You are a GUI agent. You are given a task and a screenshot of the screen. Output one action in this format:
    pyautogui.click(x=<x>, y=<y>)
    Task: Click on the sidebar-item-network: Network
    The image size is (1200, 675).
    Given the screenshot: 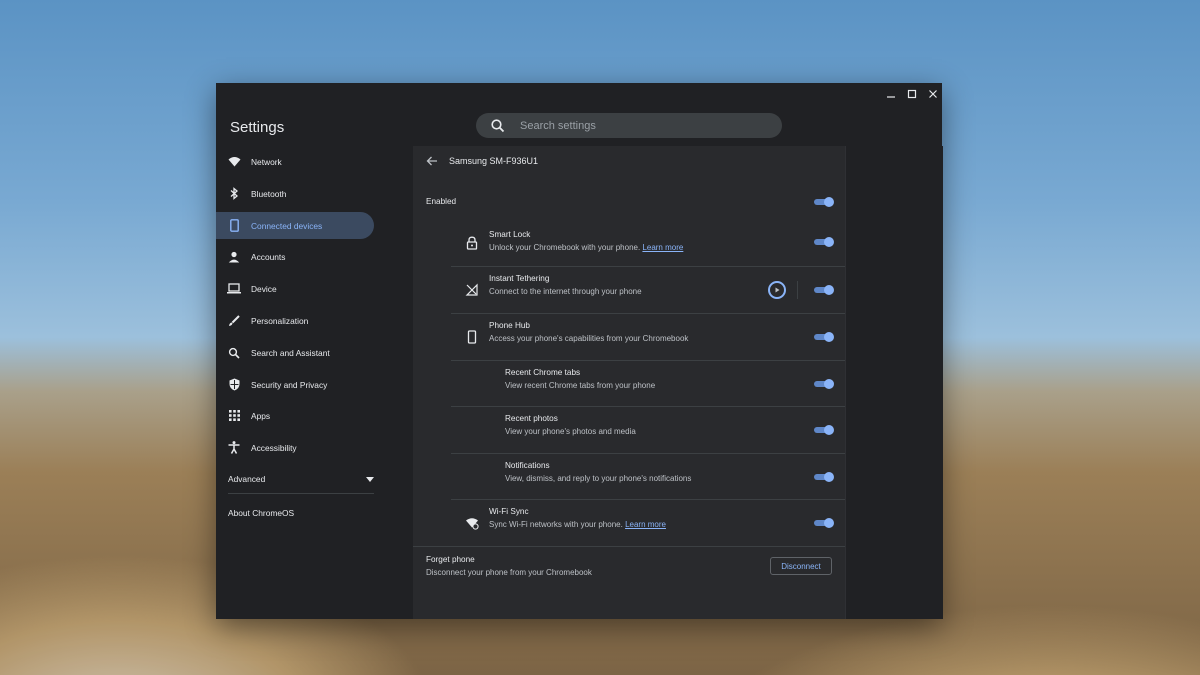 What is the action you would take?
    pyautogui.click(x=295, y=161)
    